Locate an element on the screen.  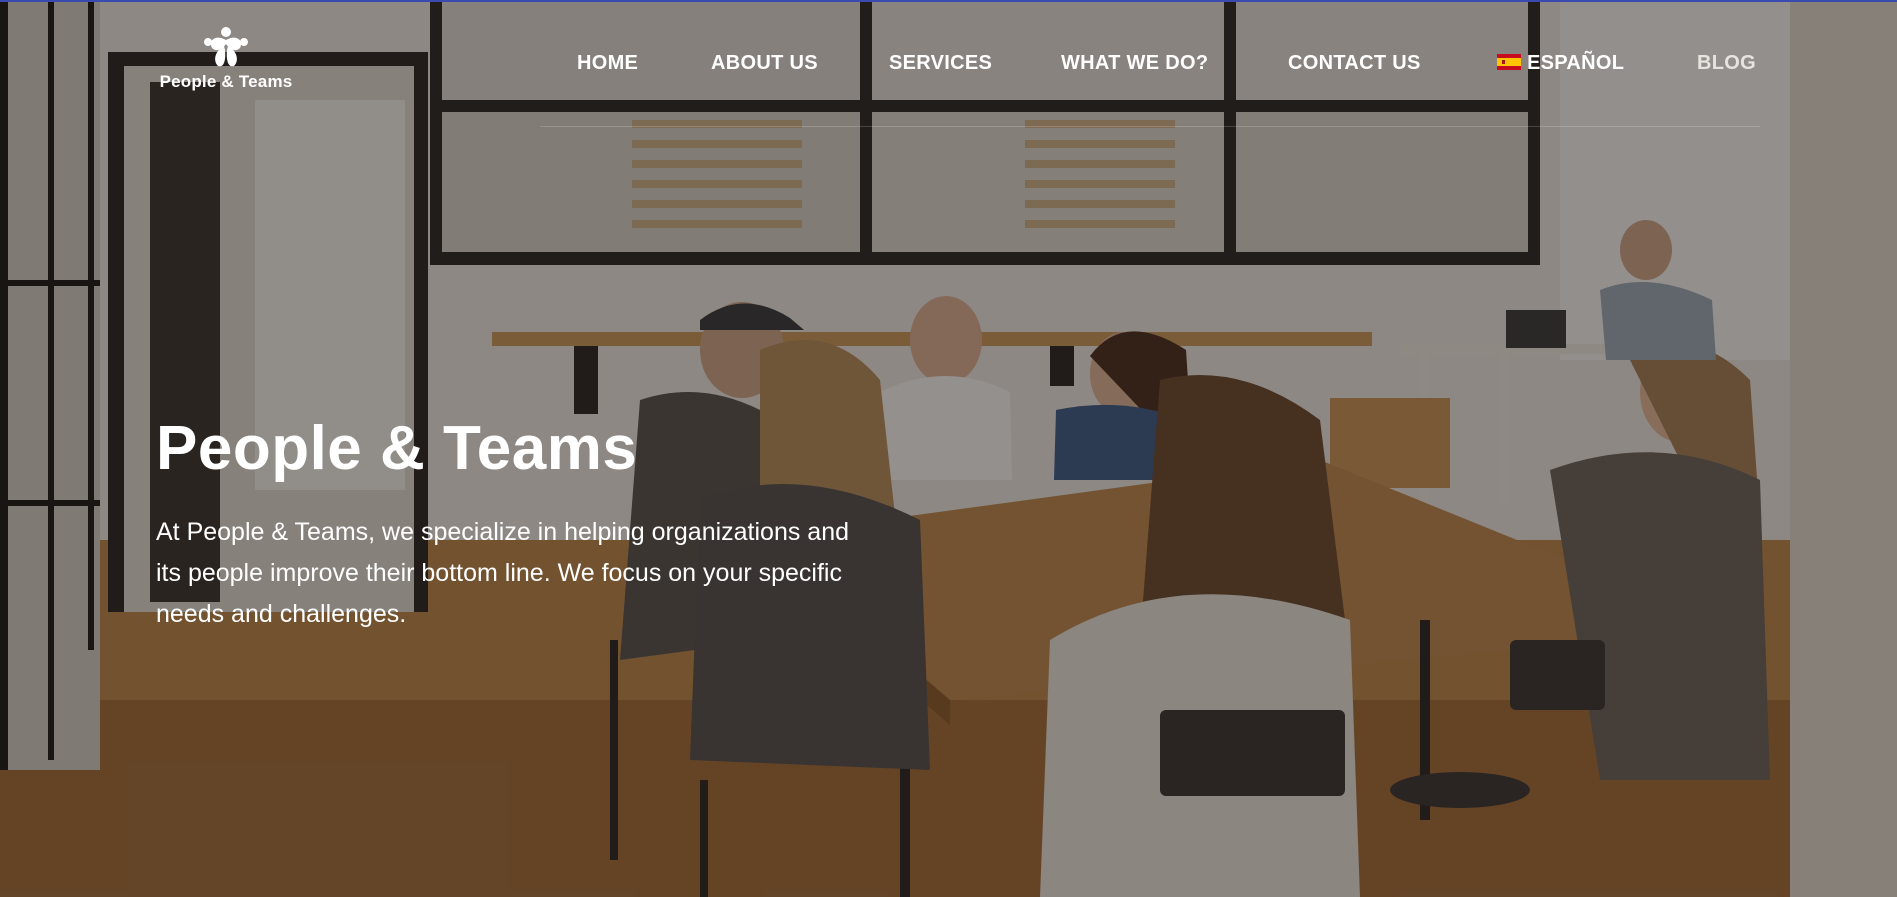
header-divider is located at coordinates (1150, 126).